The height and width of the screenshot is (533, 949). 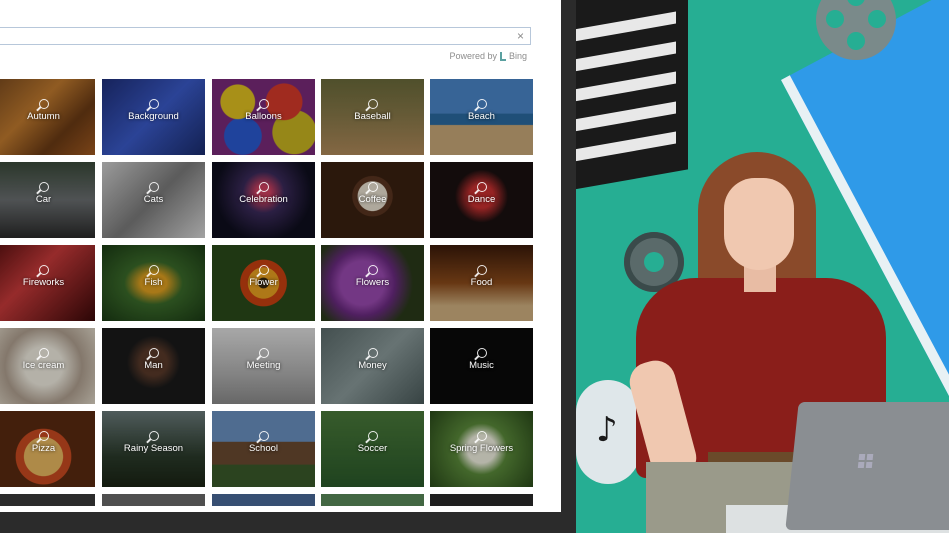 I want to click on category-tile: Cats, so click(x=153, y=200).